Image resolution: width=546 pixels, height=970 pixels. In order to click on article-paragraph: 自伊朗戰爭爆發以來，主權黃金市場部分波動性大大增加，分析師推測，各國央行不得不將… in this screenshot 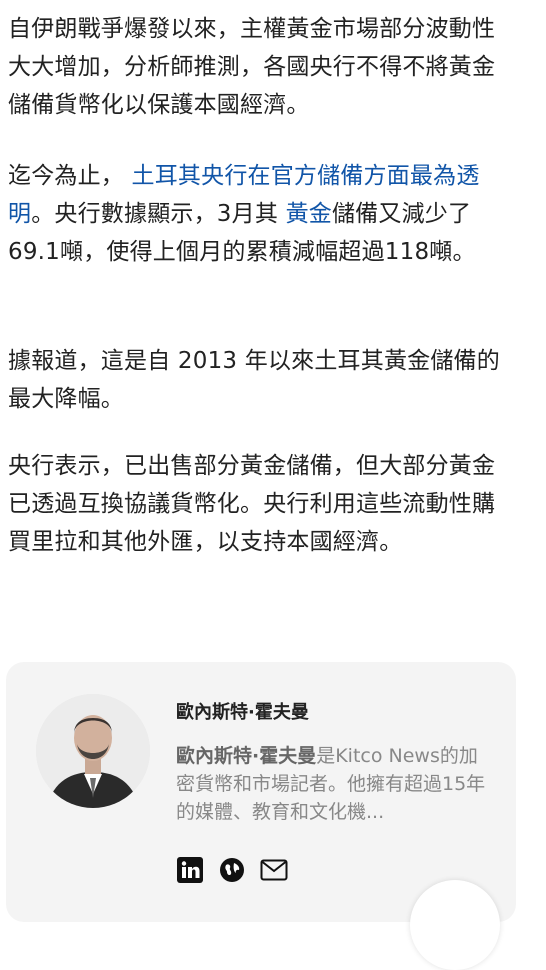, I will do `click(252, 67)`.